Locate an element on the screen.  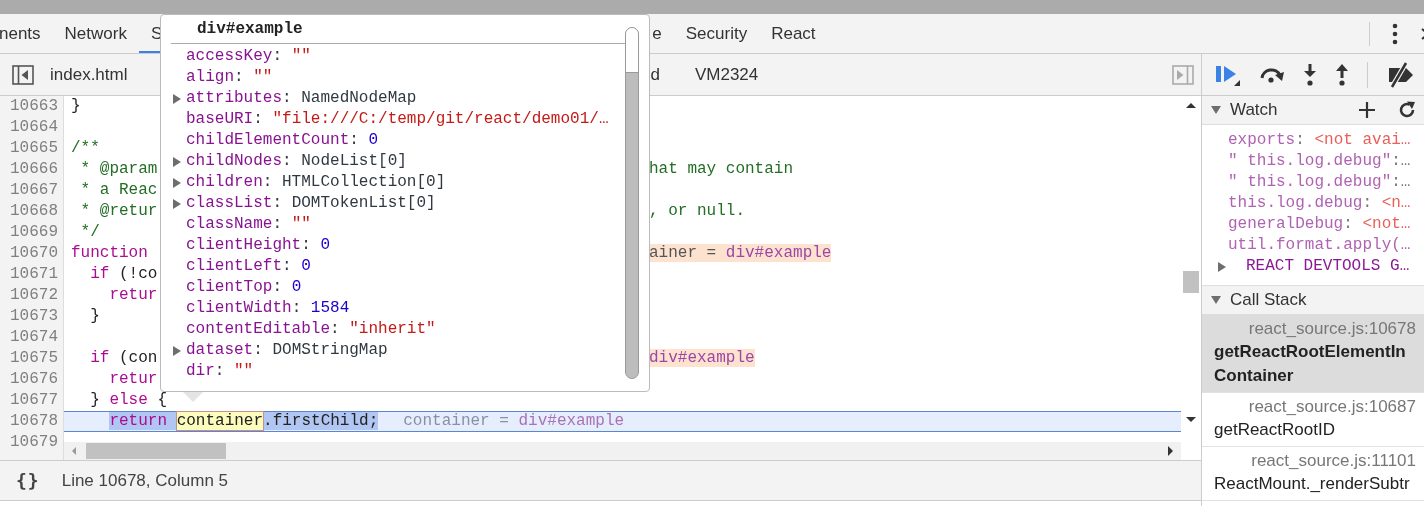
section-header: Call Stack is located at coordinates (1313, 300).